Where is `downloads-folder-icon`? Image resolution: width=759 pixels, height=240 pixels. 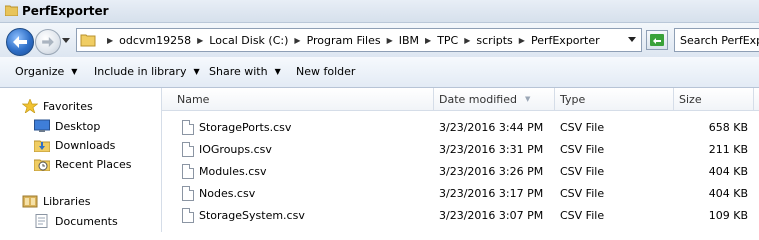
downloads-folder-icon is located at coordinates (42, 146).